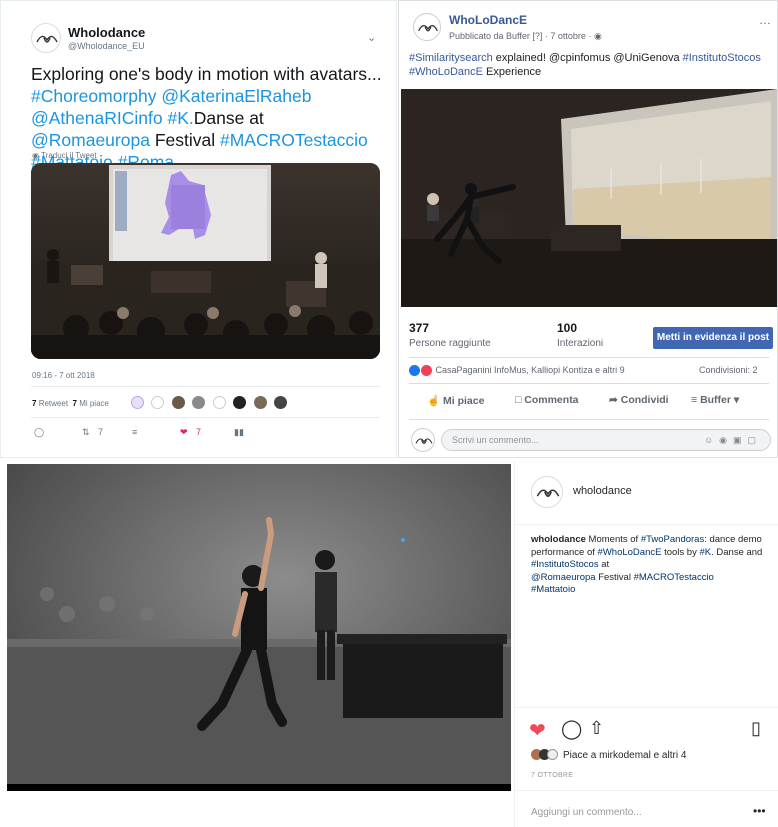 This screenshot has width=778, height=827. I want to click on share-button: ➦ Condividi, so click(639, 400).